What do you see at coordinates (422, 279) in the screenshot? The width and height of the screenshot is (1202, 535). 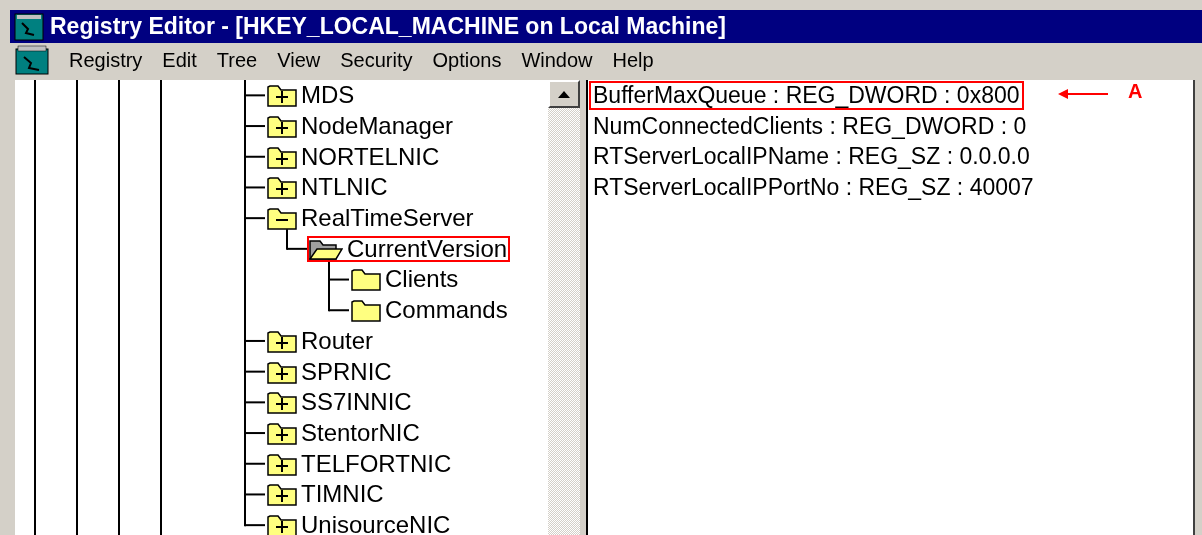 I see `registry-key: Clients` at bounding box center [422, 279].